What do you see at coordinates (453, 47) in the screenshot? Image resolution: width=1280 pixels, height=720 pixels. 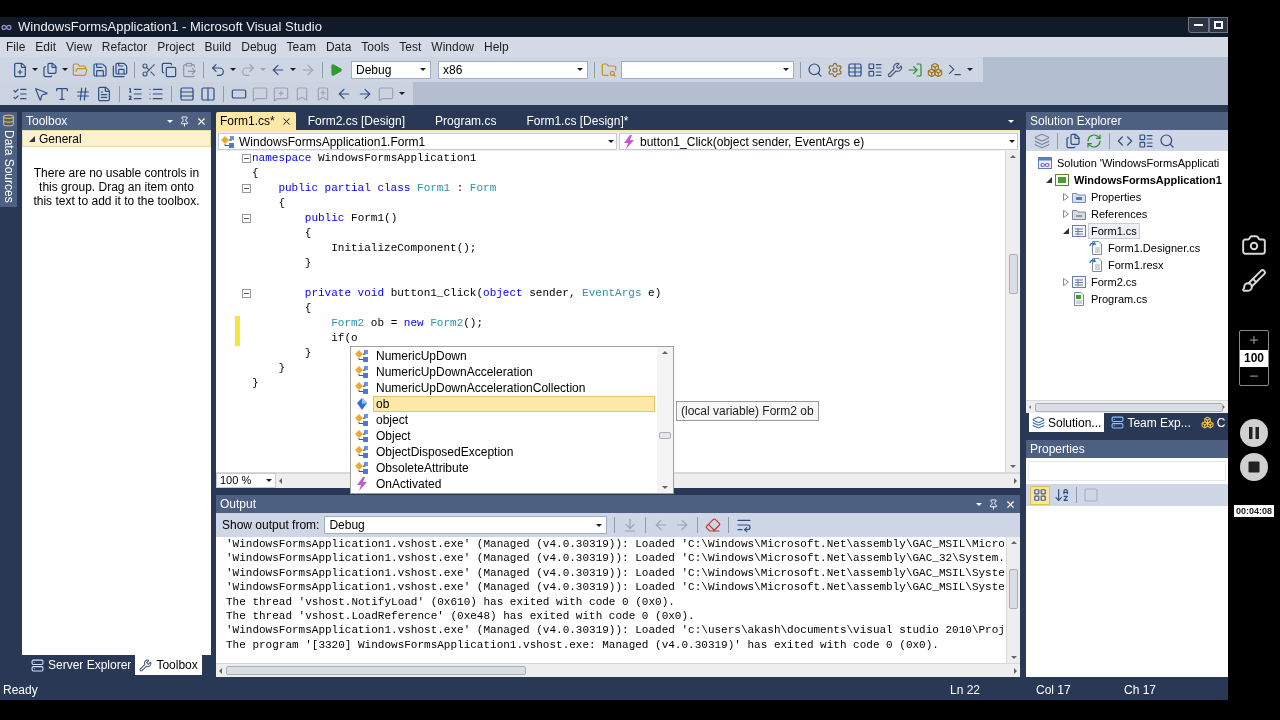 I see `menu-item: Window` at bounding box center [453, 47].